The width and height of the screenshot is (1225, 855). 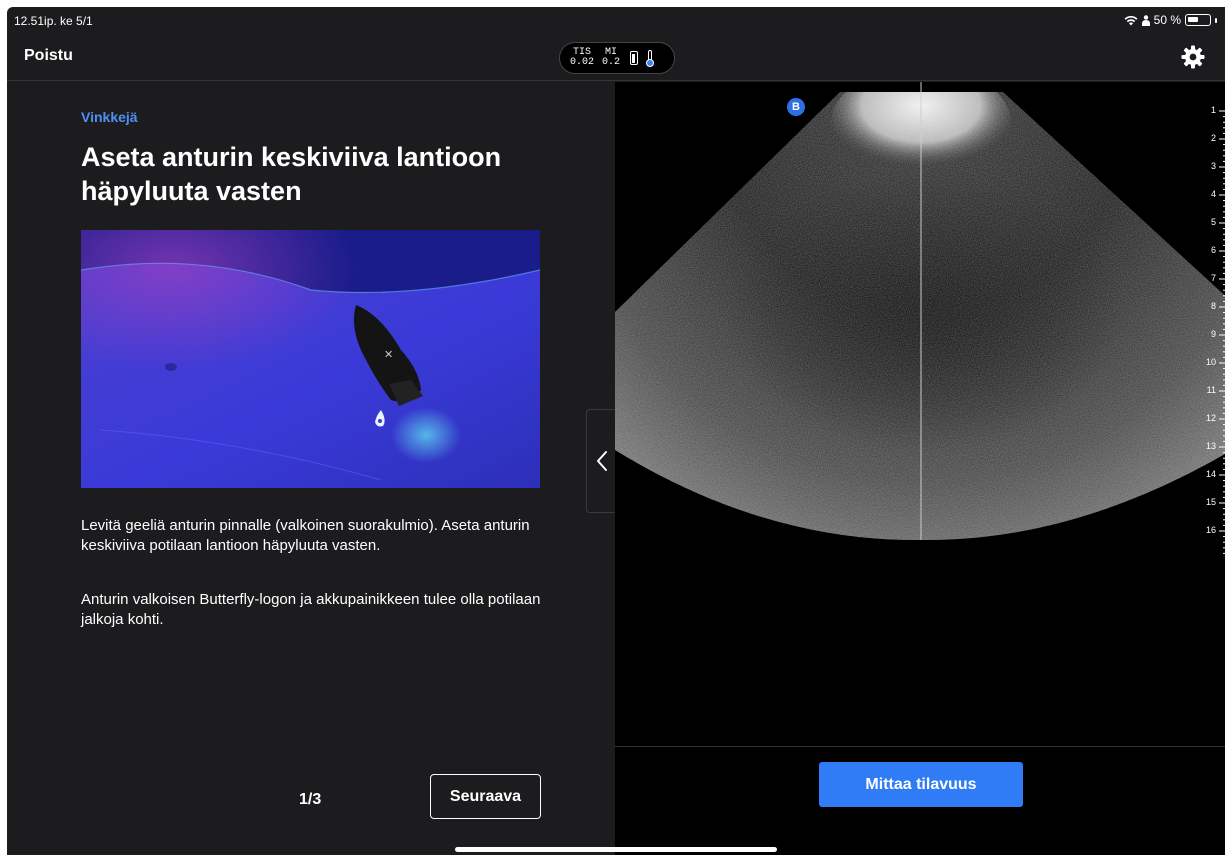 I want to click on home-indicator, so click(x=616, y=849).